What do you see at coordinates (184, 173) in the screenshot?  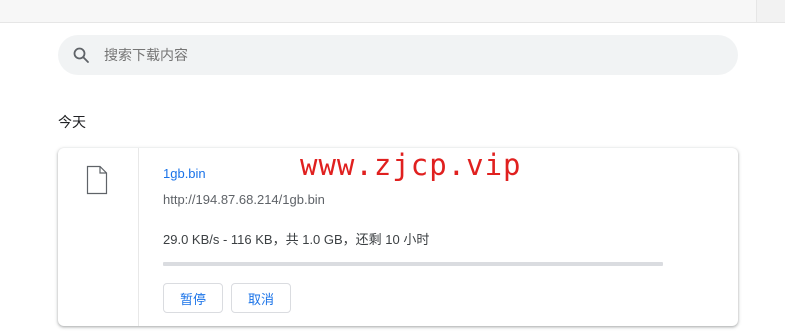 I see `file-name-link: 1gb.bin` at bounding box center [184, 173].